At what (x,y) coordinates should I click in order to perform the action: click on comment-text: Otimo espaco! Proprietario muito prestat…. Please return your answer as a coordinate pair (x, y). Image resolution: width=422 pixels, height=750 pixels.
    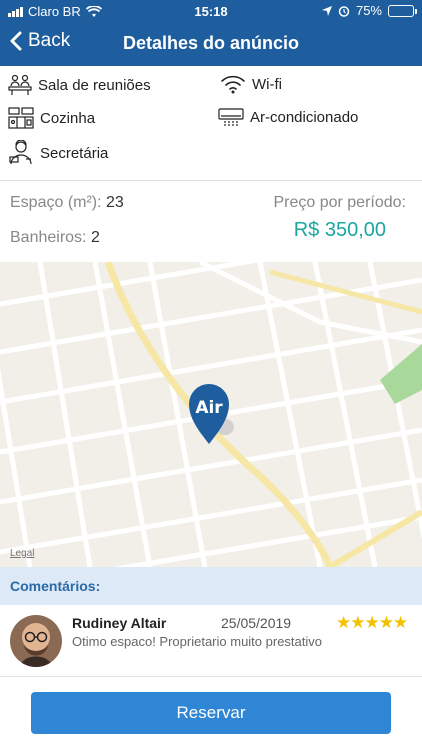
    Looking at the image, I should click on (197, 641).